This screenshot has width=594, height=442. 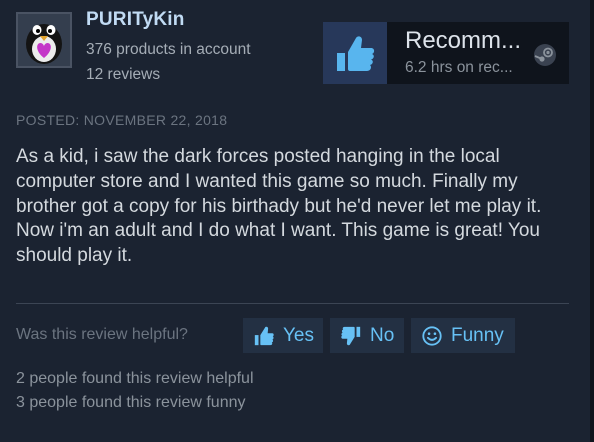 What do you see at coordinates (135, 20) in the screenshot?
I see `reviewer-username: PURITyKin` at bounding box center [135, 20].